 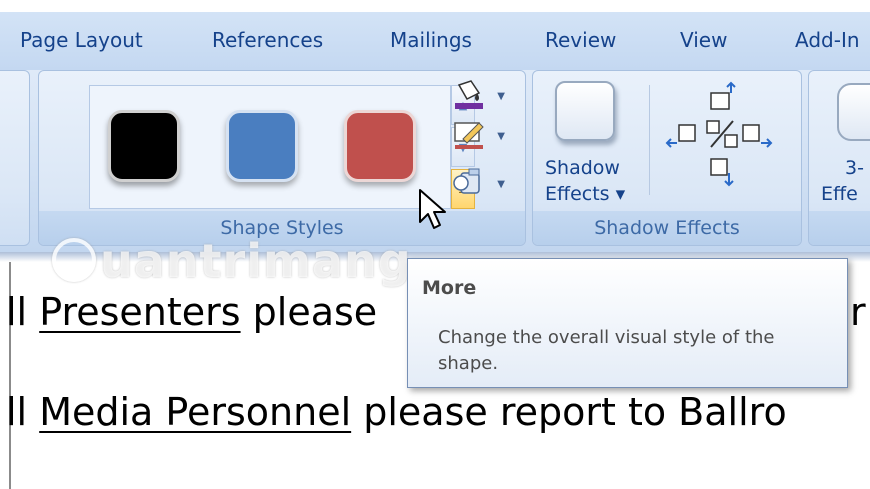 What do you see at coordinates (256, 261) in the screenshot?
I see `watermark-text: uantrimang` at bounding box center [256, 261].